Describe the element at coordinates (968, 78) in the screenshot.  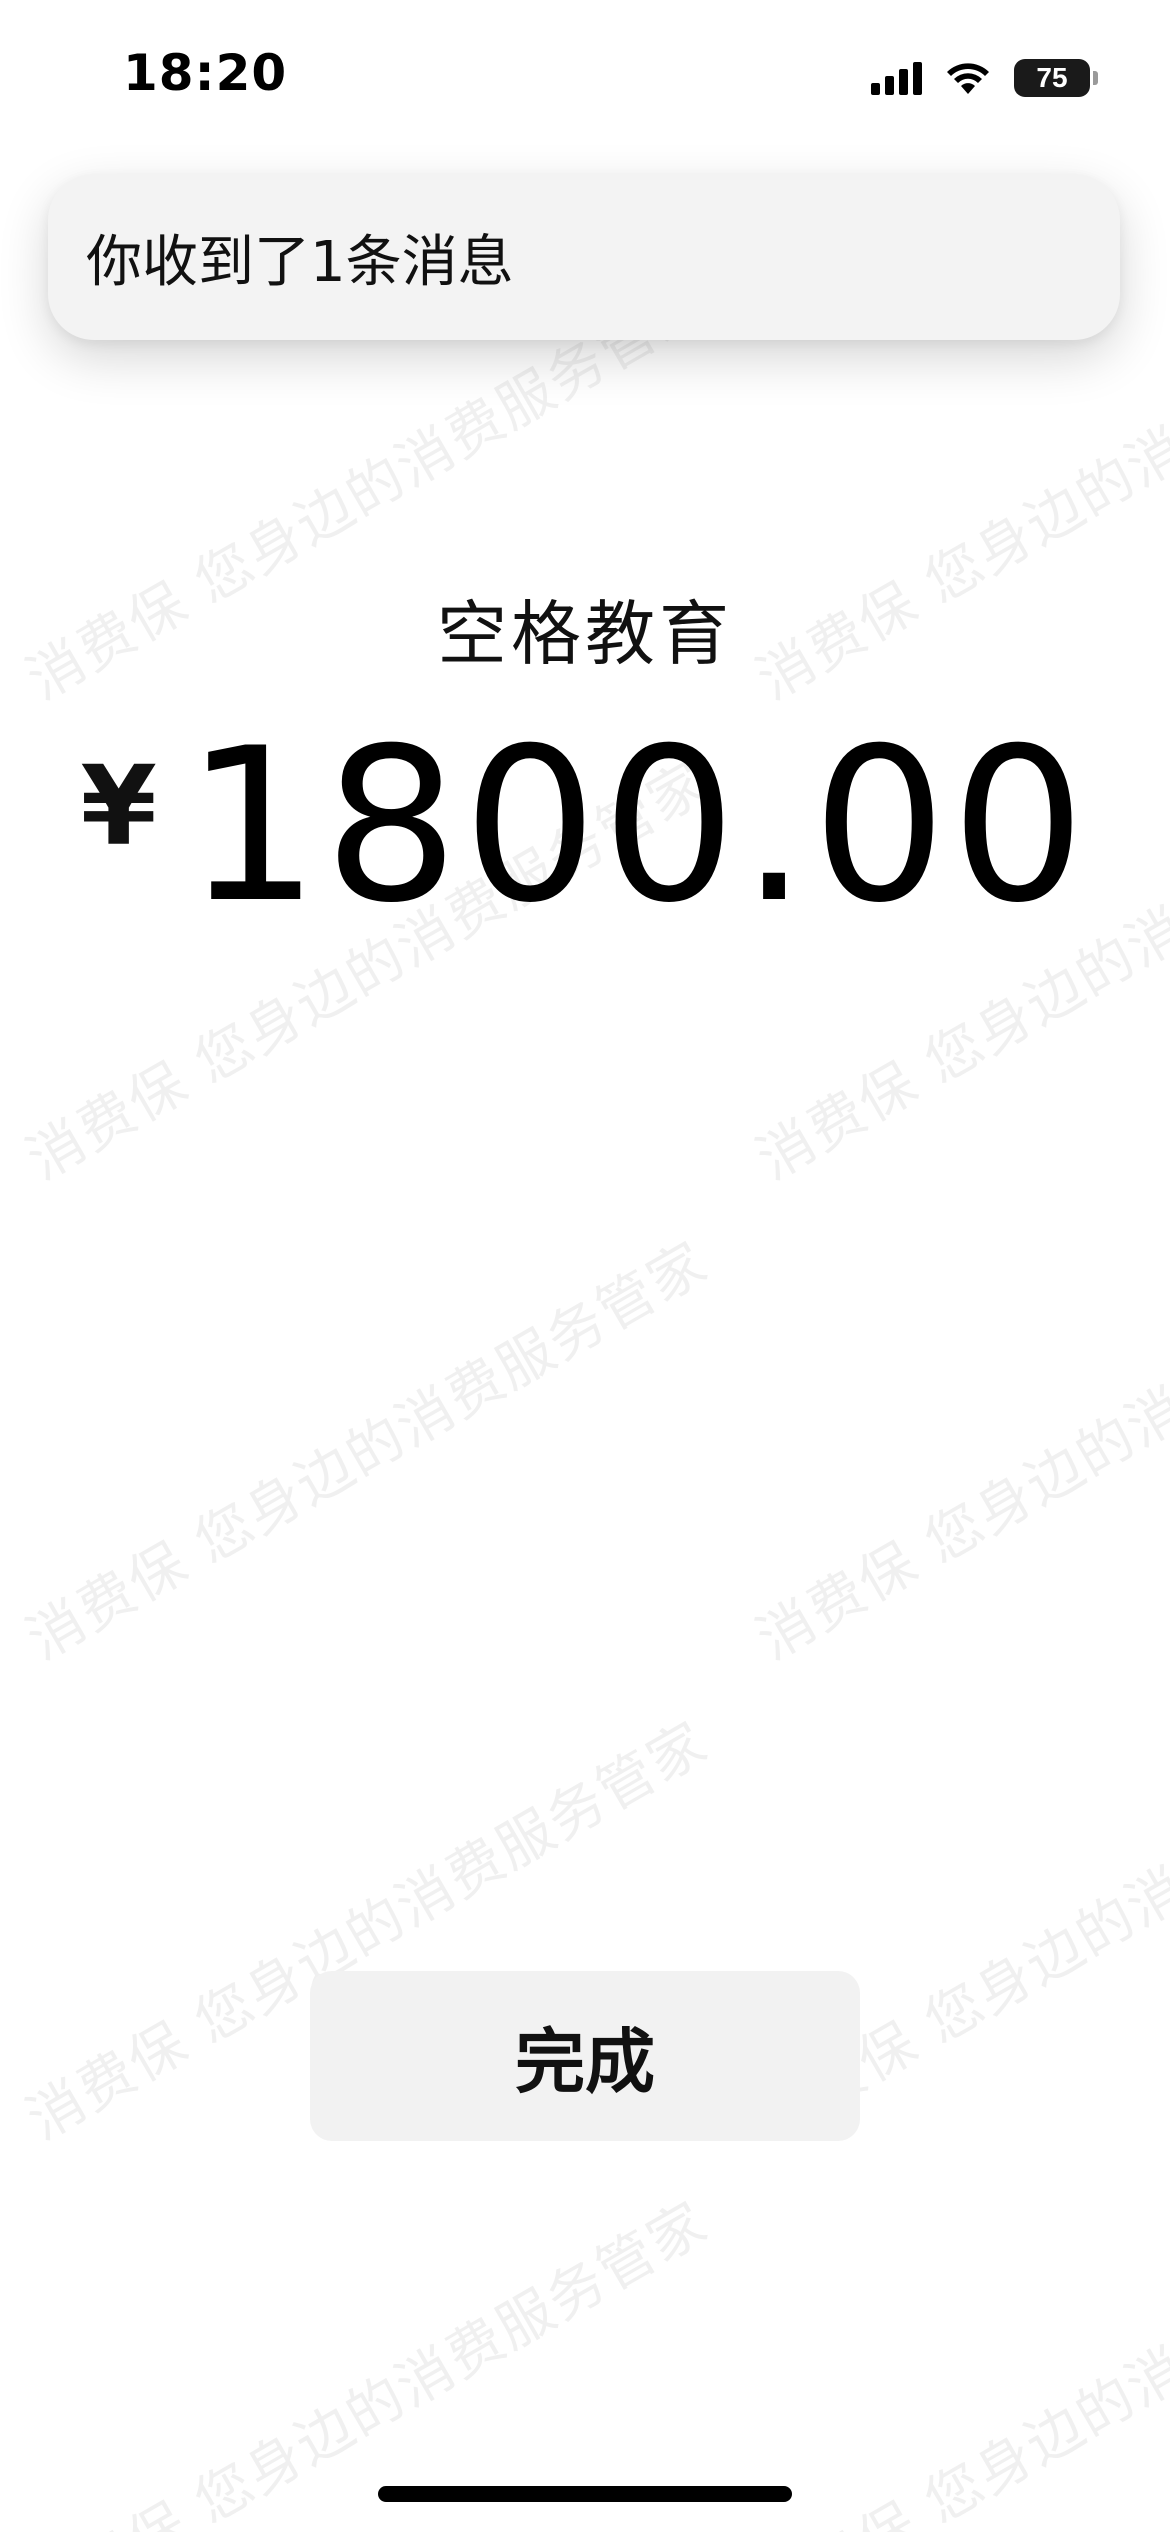
I see `wifi-icon` at that location.